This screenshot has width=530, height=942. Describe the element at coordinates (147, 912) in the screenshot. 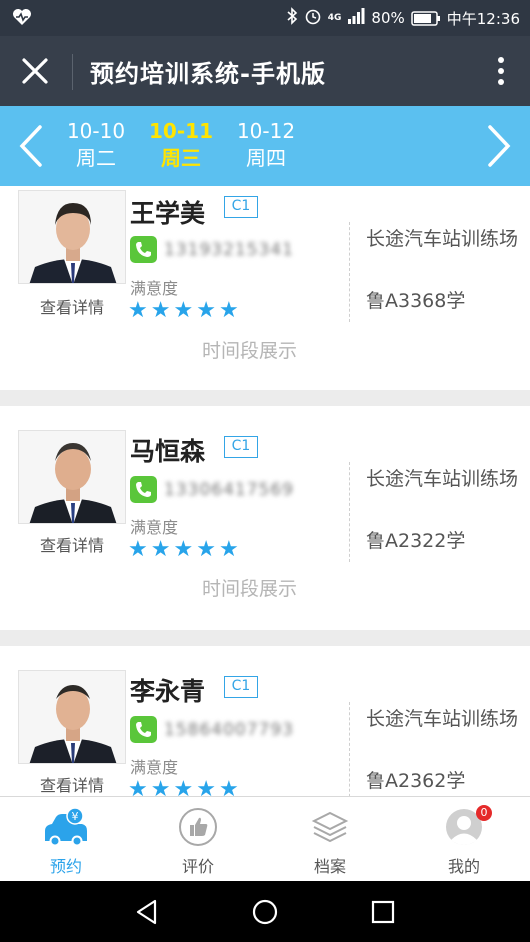

I see `back-icon` at that location.